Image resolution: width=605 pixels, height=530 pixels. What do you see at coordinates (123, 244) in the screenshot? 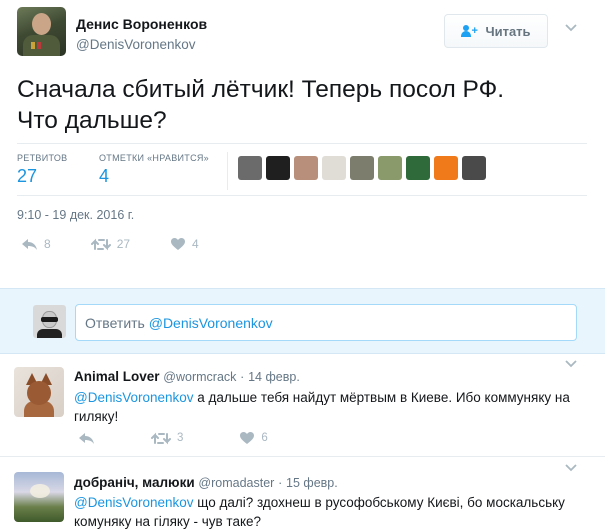
I see `retweet-count: 27` at bounding box center [123, 244].